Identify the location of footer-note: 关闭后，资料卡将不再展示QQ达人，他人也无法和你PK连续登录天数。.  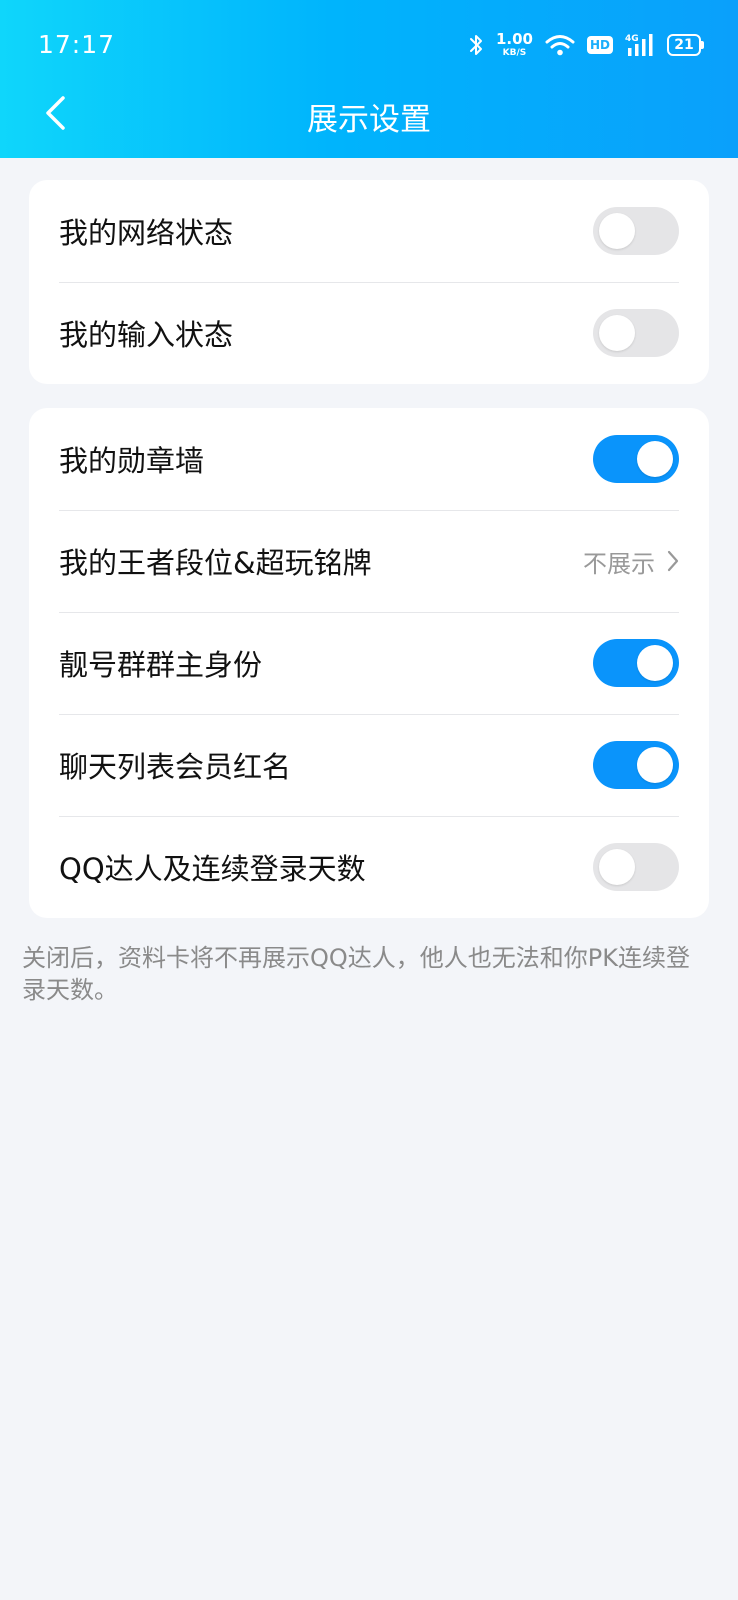
(356, 974).